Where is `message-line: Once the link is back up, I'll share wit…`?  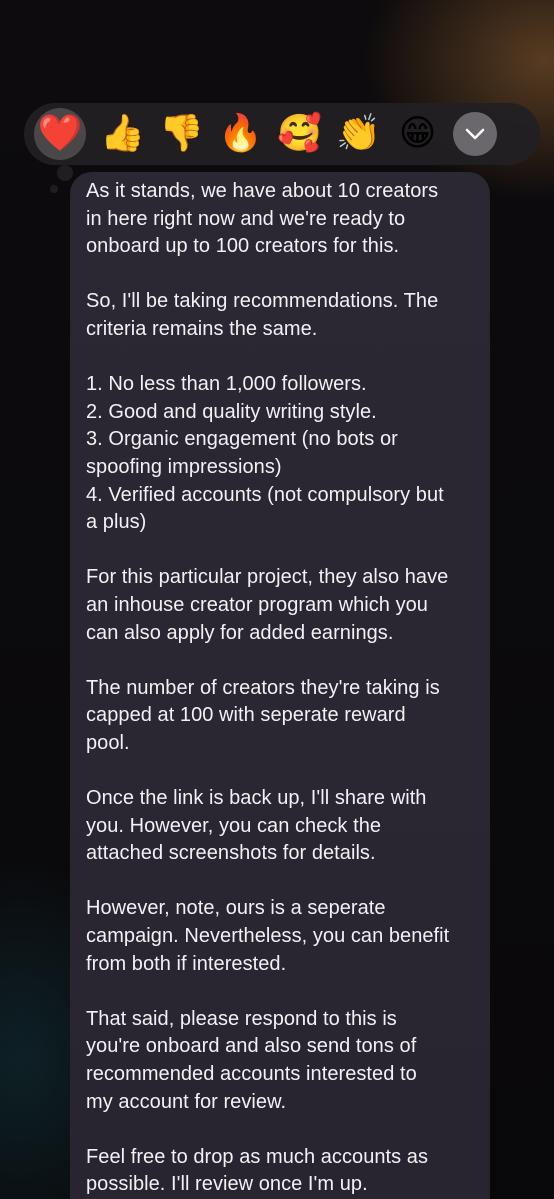 message-line: Once the link is back up, I'll share wit… is located at coordinates (256, 798).